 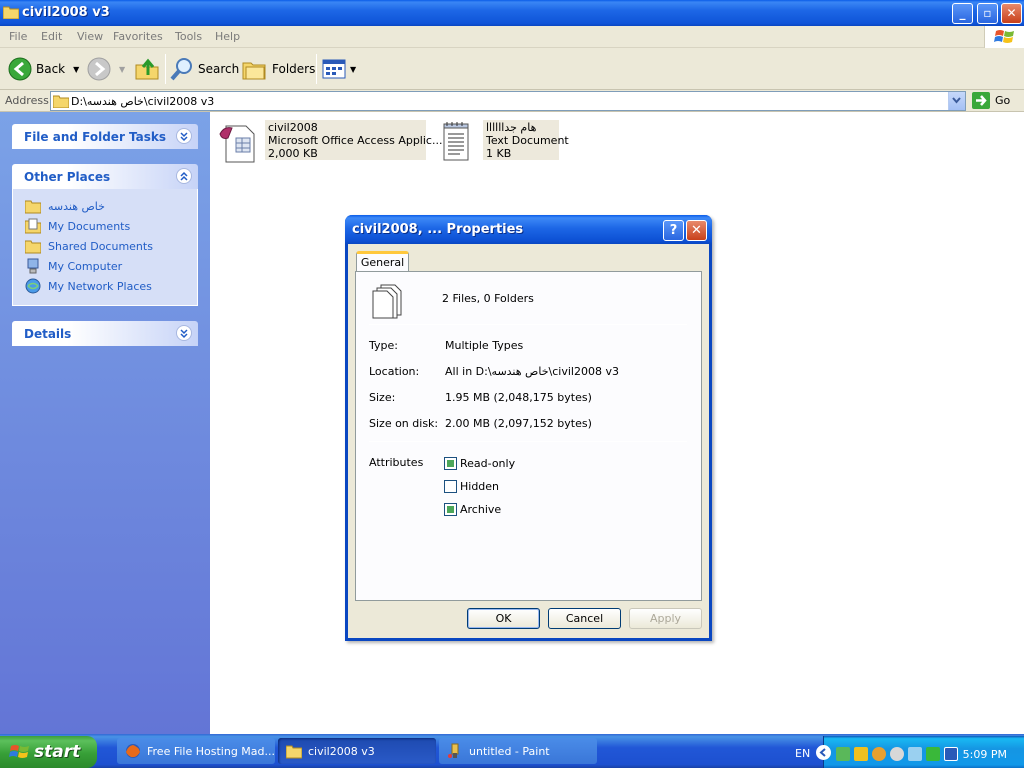 I want to click on dialog-title-bar: civil2008, ... Properties ? ✕, so click(x=528, y=229).